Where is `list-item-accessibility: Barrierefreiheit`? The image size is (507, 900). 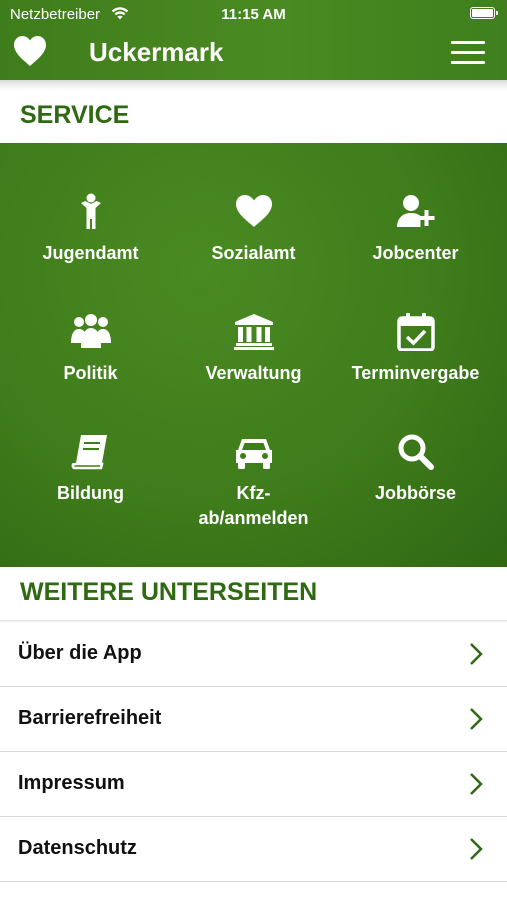 list-item-accessibility: Barrierefreiheit is located at coordinates (253, 719).